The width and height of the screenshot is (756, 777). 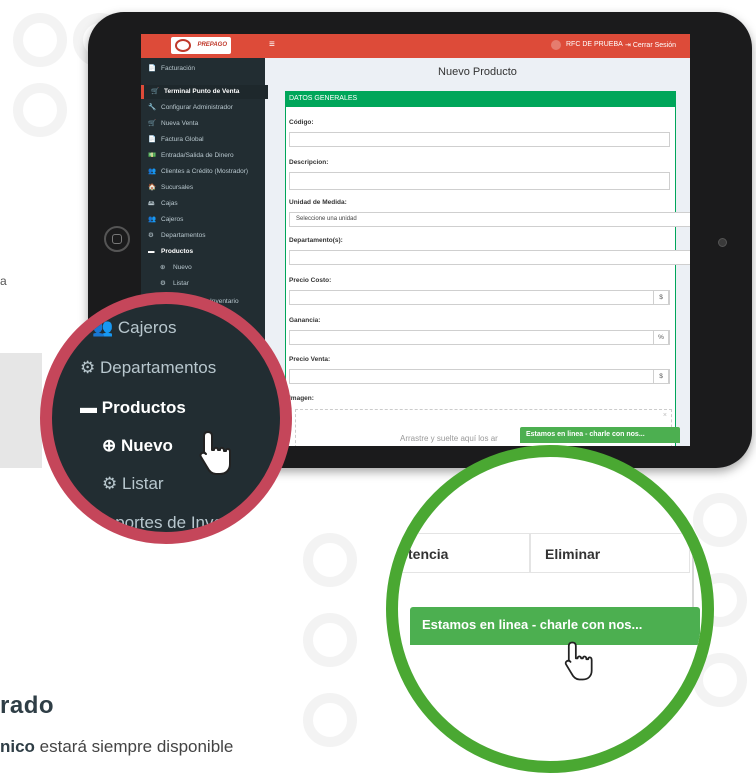 What do you see at coordinates (556, 45) in the screenshot?
I see `user-avatar-icon` at bounding box center [556, 45].